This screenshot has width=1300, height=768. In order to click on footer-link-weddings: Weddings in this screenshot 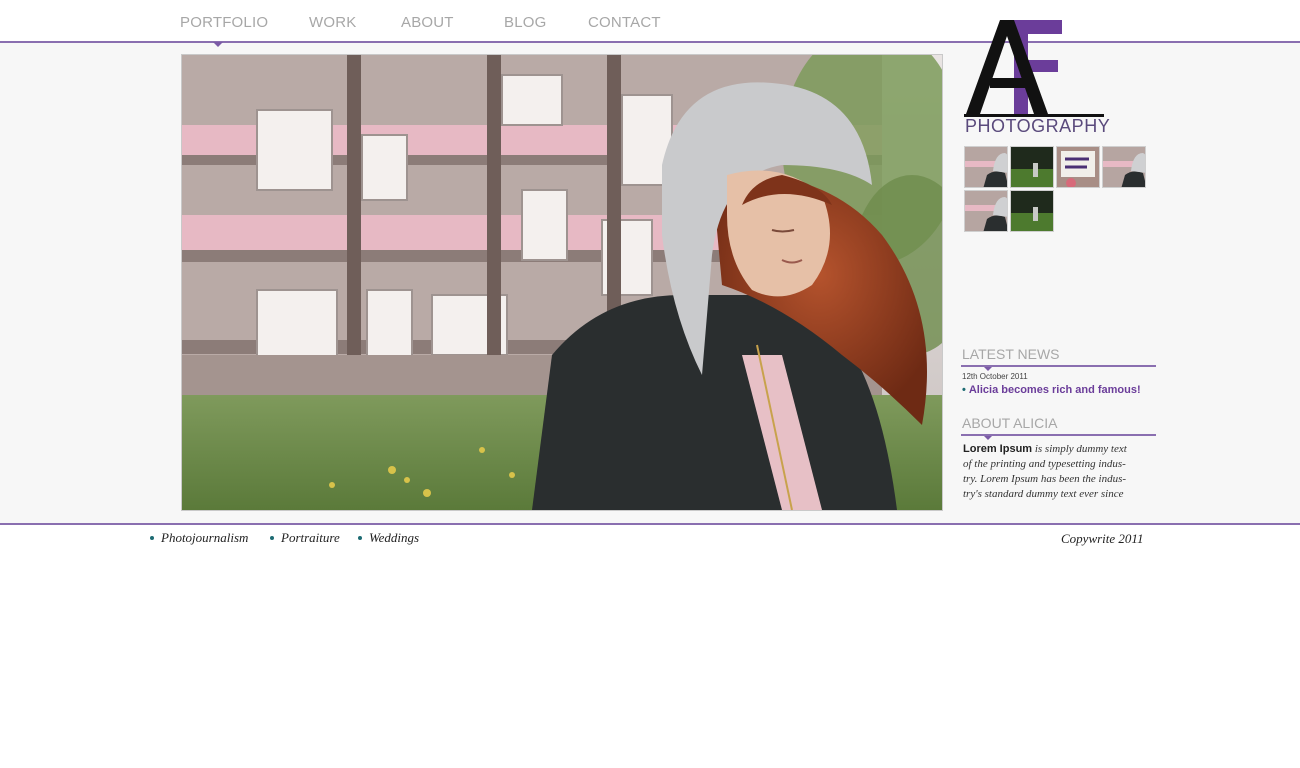, I will do `click(388, 538)`.